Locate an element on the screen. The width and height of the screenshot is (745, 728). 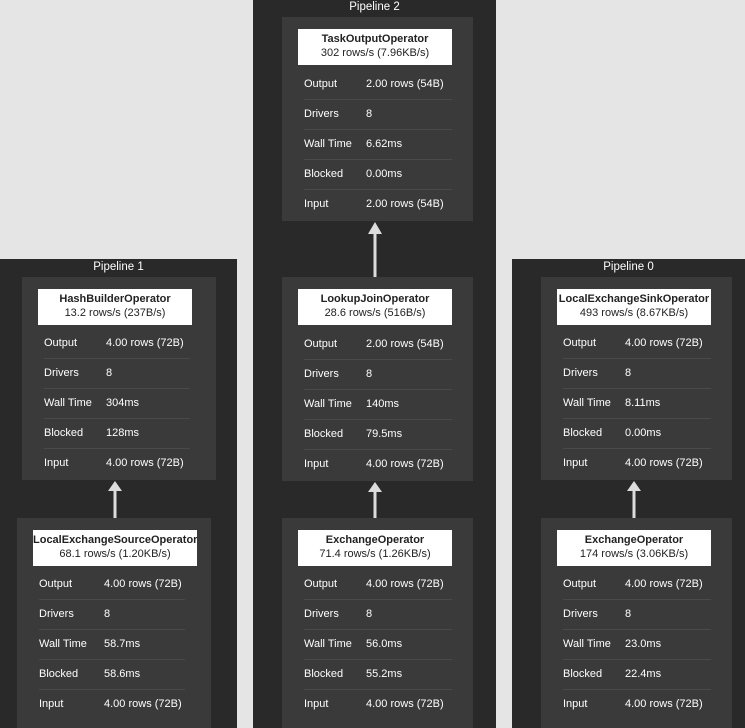
operator-name: LookupJoinOperator is located at coordinates (375, 299).